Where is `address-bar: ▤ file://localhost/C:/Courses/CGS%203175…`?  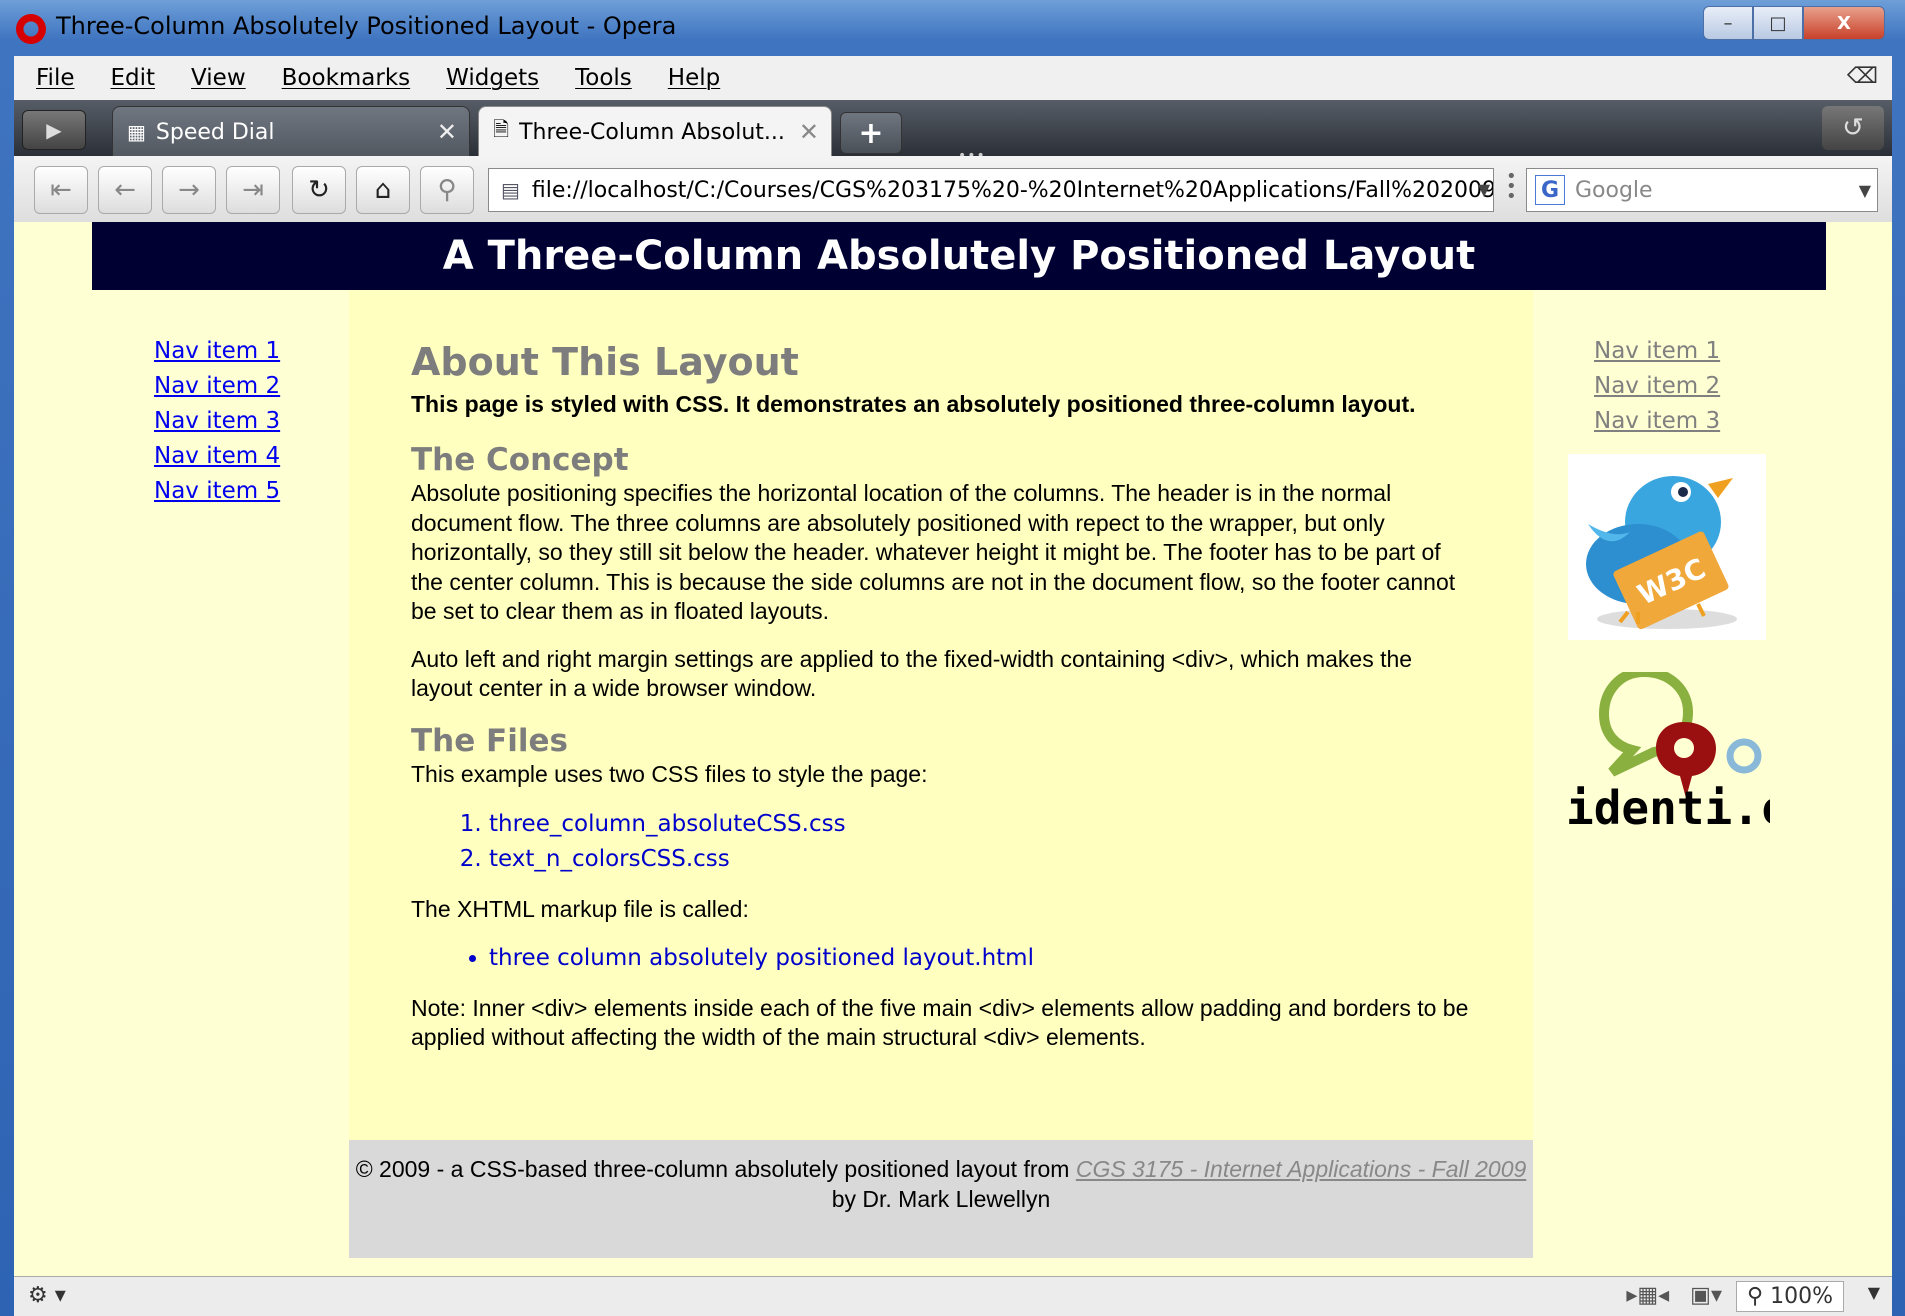
address-bar: ▤ file://localhost/C:/Courses/CGS%203175… is located at coordinates (991, 190).